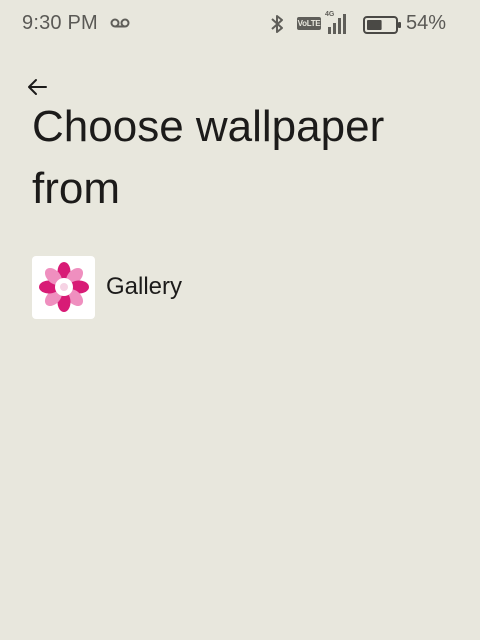 This screenshot has width=480, height=640. I want to click on bluetooth-icon, so click(277, 24).